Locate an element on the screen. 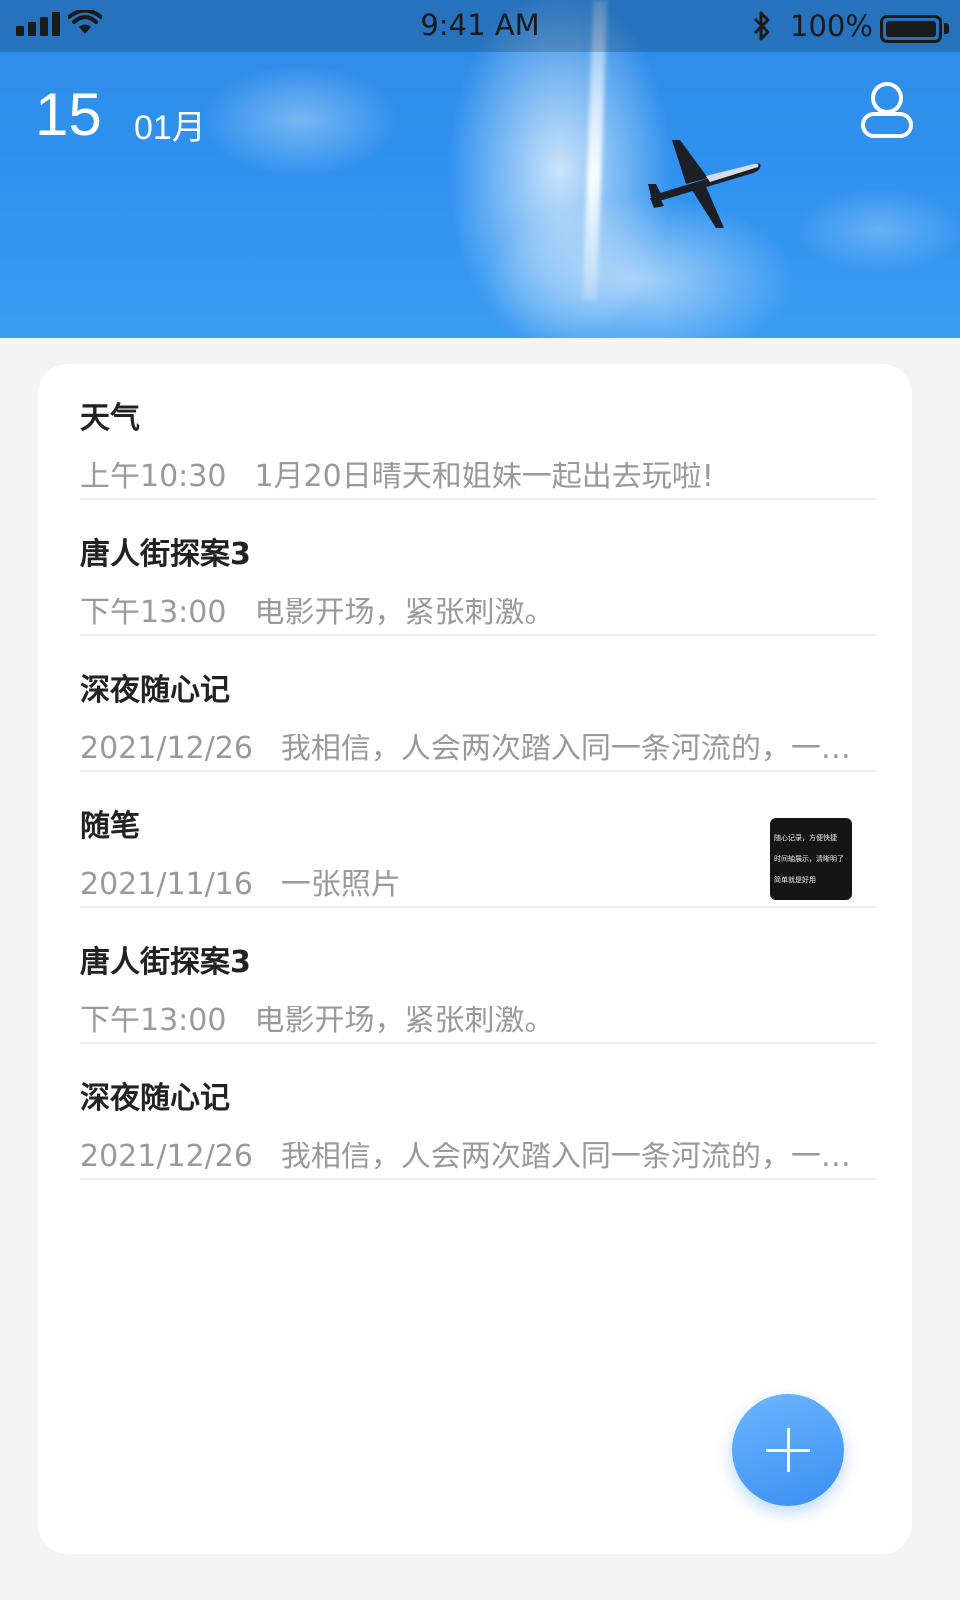 The height and width of the screenshot is (1600, 960). date-day: 15 is located at coordinates (68, 114).